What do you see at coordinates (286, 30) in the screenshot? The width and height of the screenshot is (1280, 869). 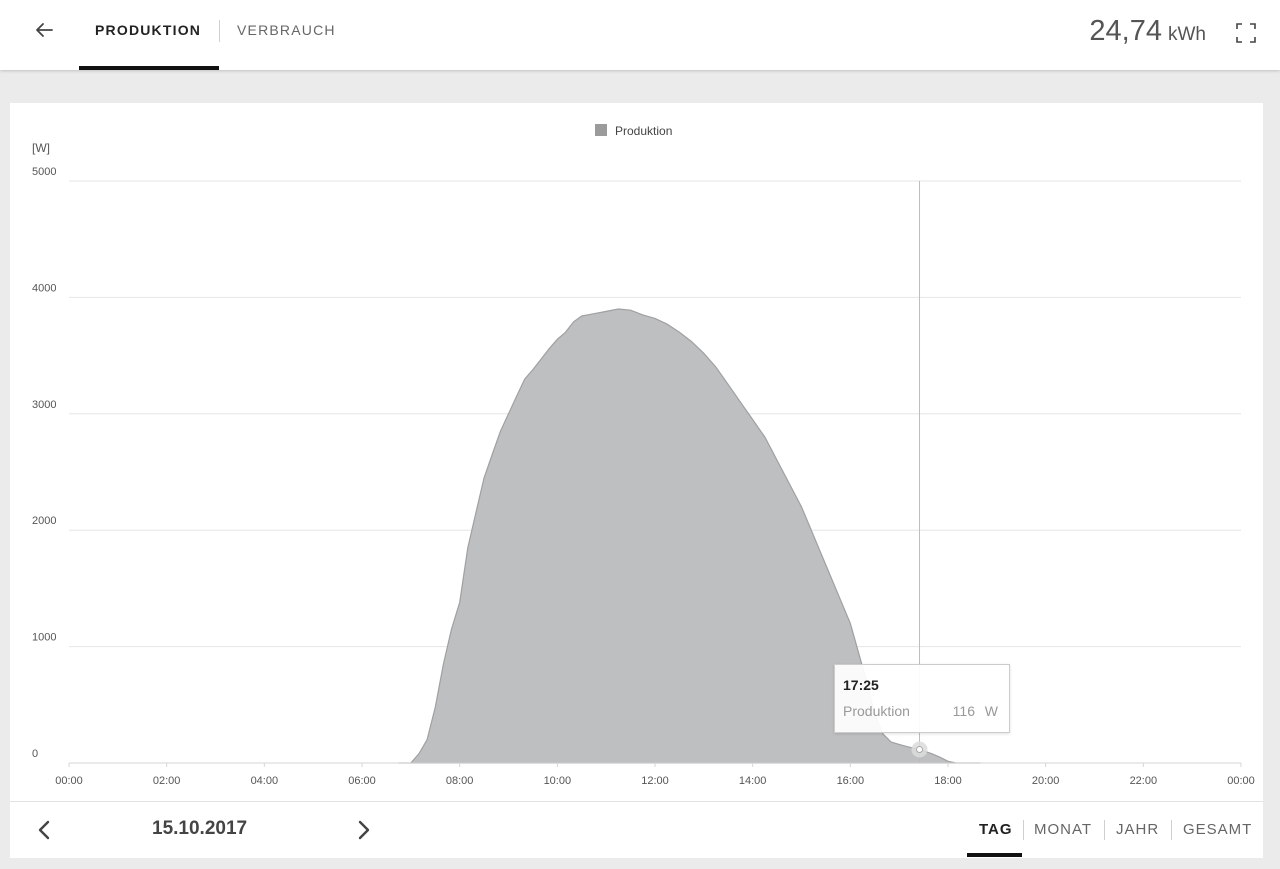 I see `tab-verbrauch: VERBRAUCH` at bounding box center [286, 30].